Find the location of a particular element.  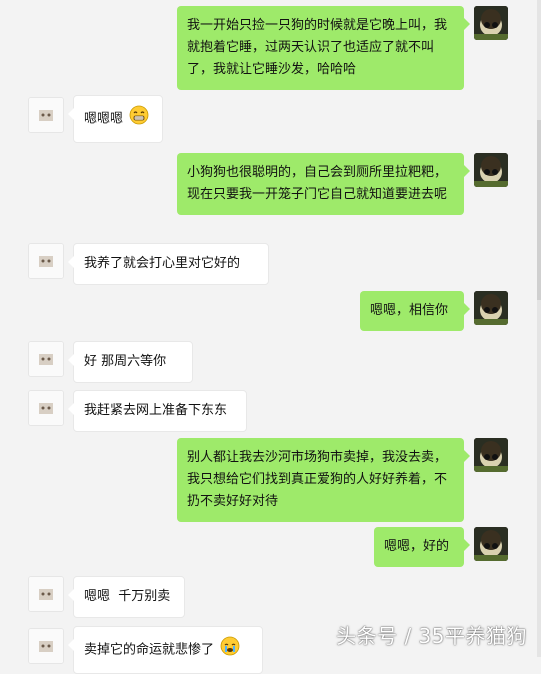

message-bubble-other: 我赶紧去网上准备下东东 is located at coordinates (157, 411).